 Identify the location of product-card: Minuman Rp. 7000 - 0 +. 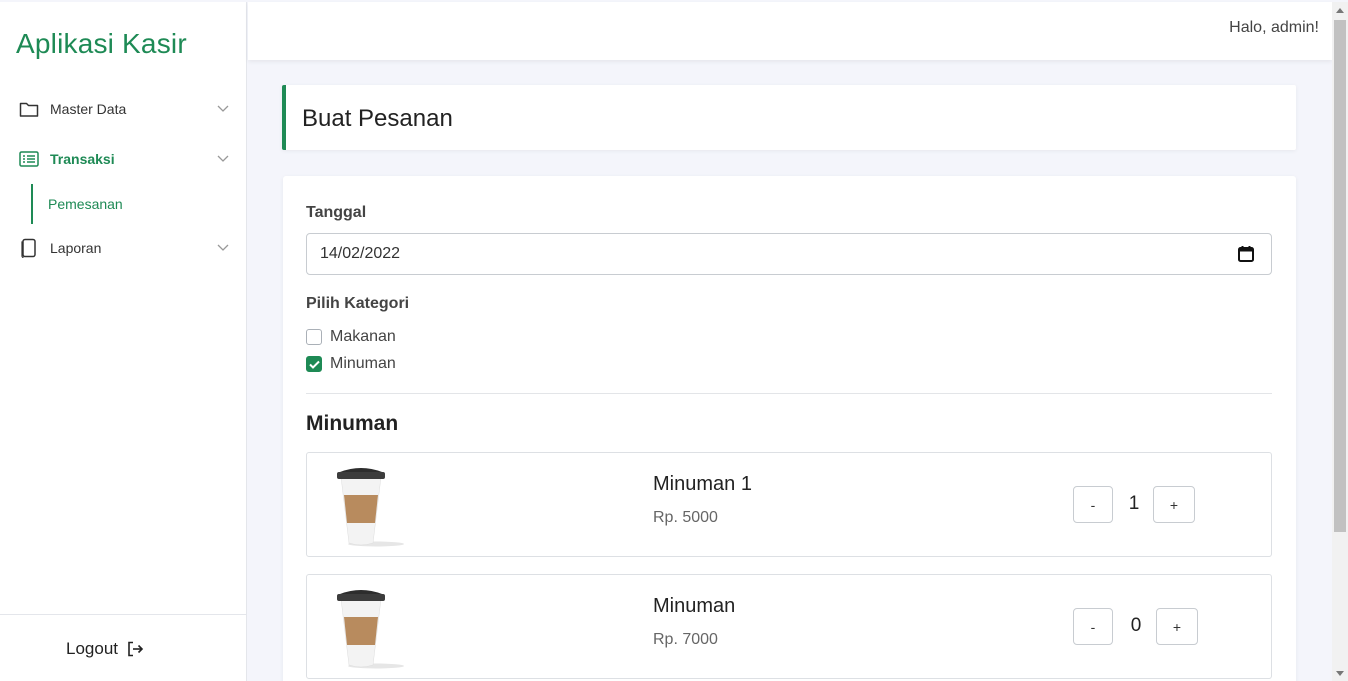
(789, 626).